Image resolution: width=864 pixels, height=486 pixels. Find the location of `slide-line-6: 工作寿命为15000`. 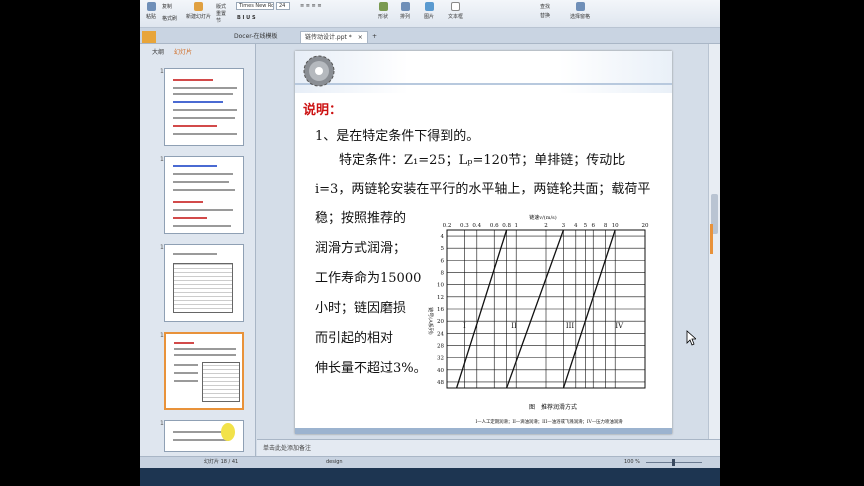

slide-line-6: 工作寿命为15000 is located at coordinates (368, 278).